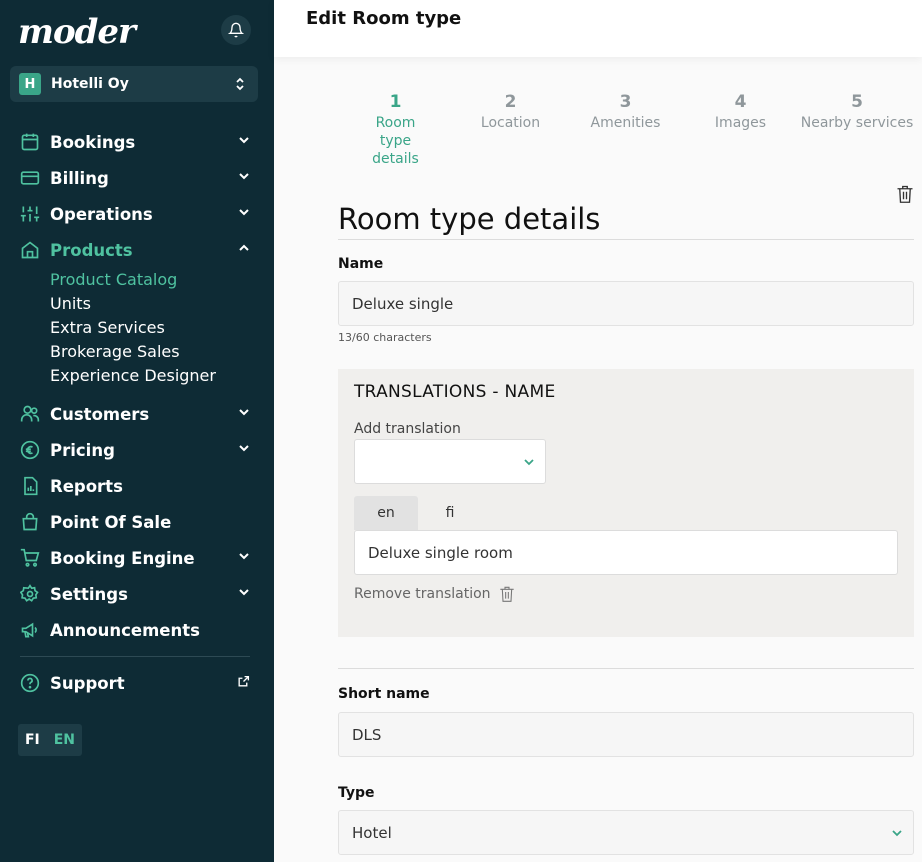 The image size is (922, 862). I want to click on step-number: 4, so click(740, 102).